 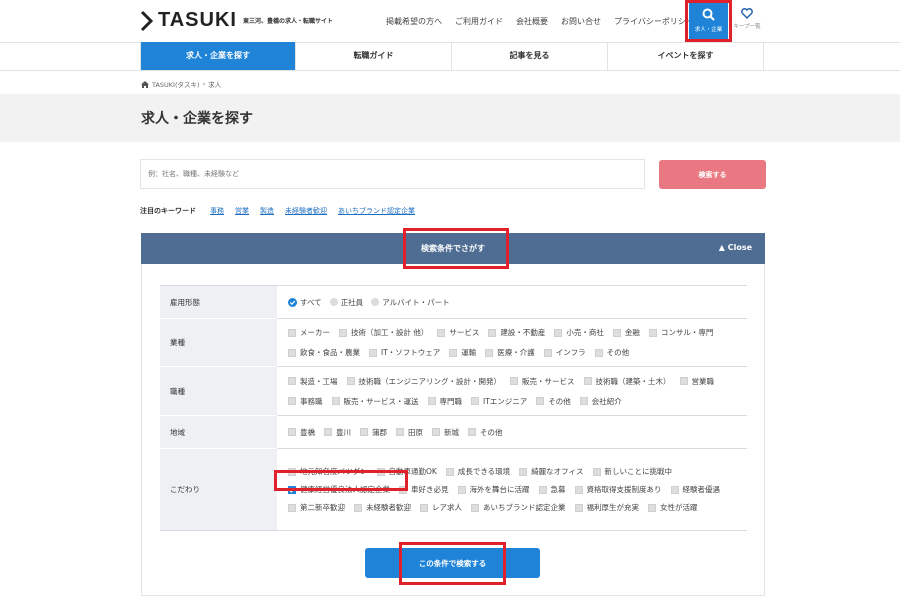 I want to click on search-with-conditions-button: この条件で検索する, so click(x=452, y=563).